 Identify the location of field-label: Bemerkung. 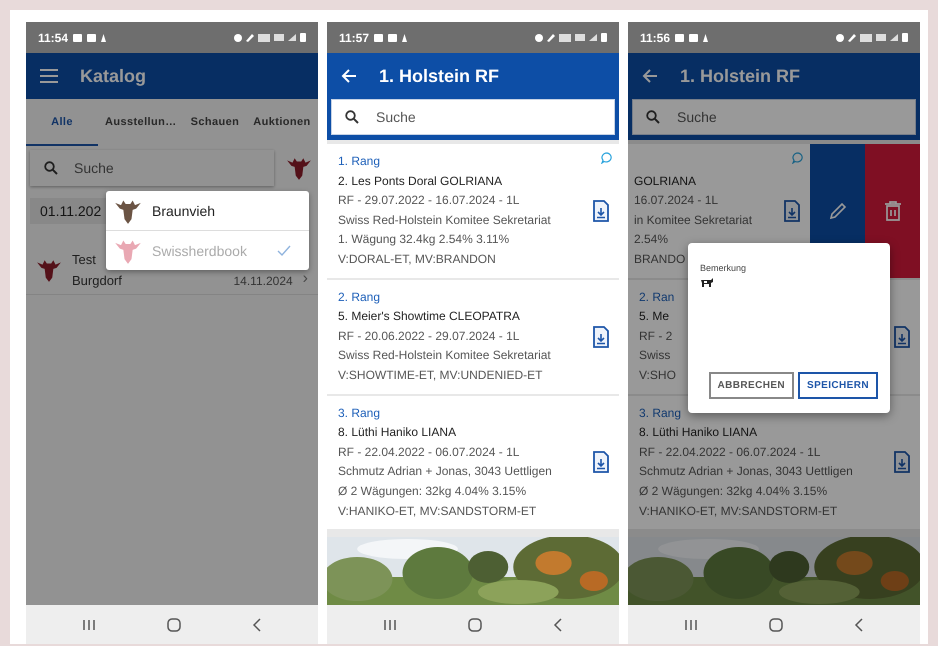
(723, 268).